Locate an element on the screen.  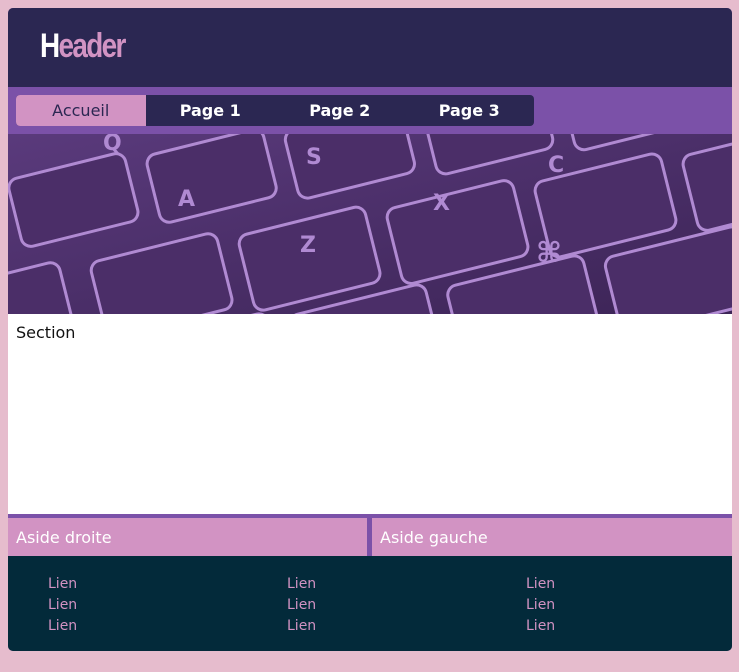
footer-column-3: Lien Lien Lien is located at coordinates (586, 605).